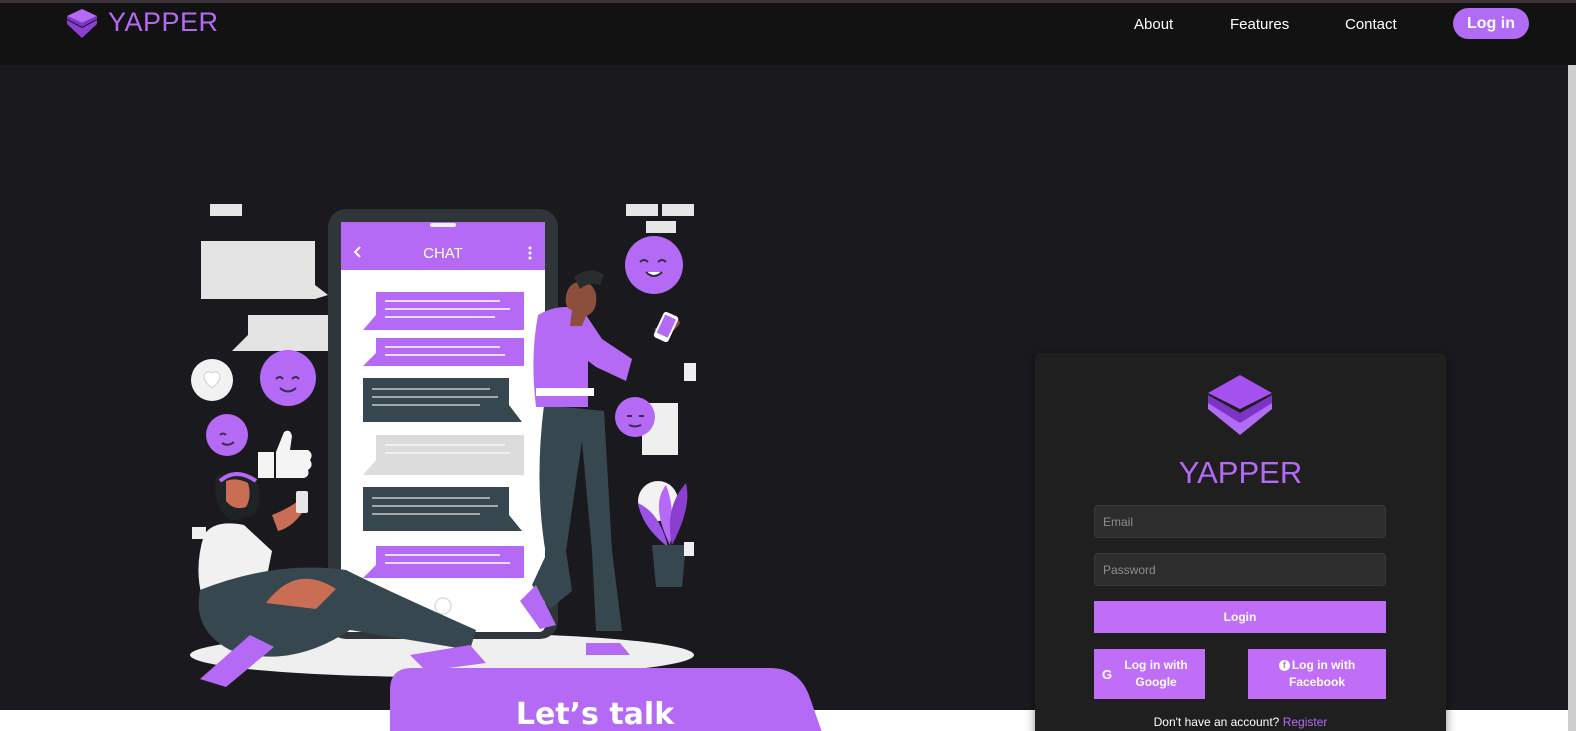  What do you see at coordinates (163, 22) in the screenshot?
I see `brand-name: YAPPER` at bounding box center [163, 22].